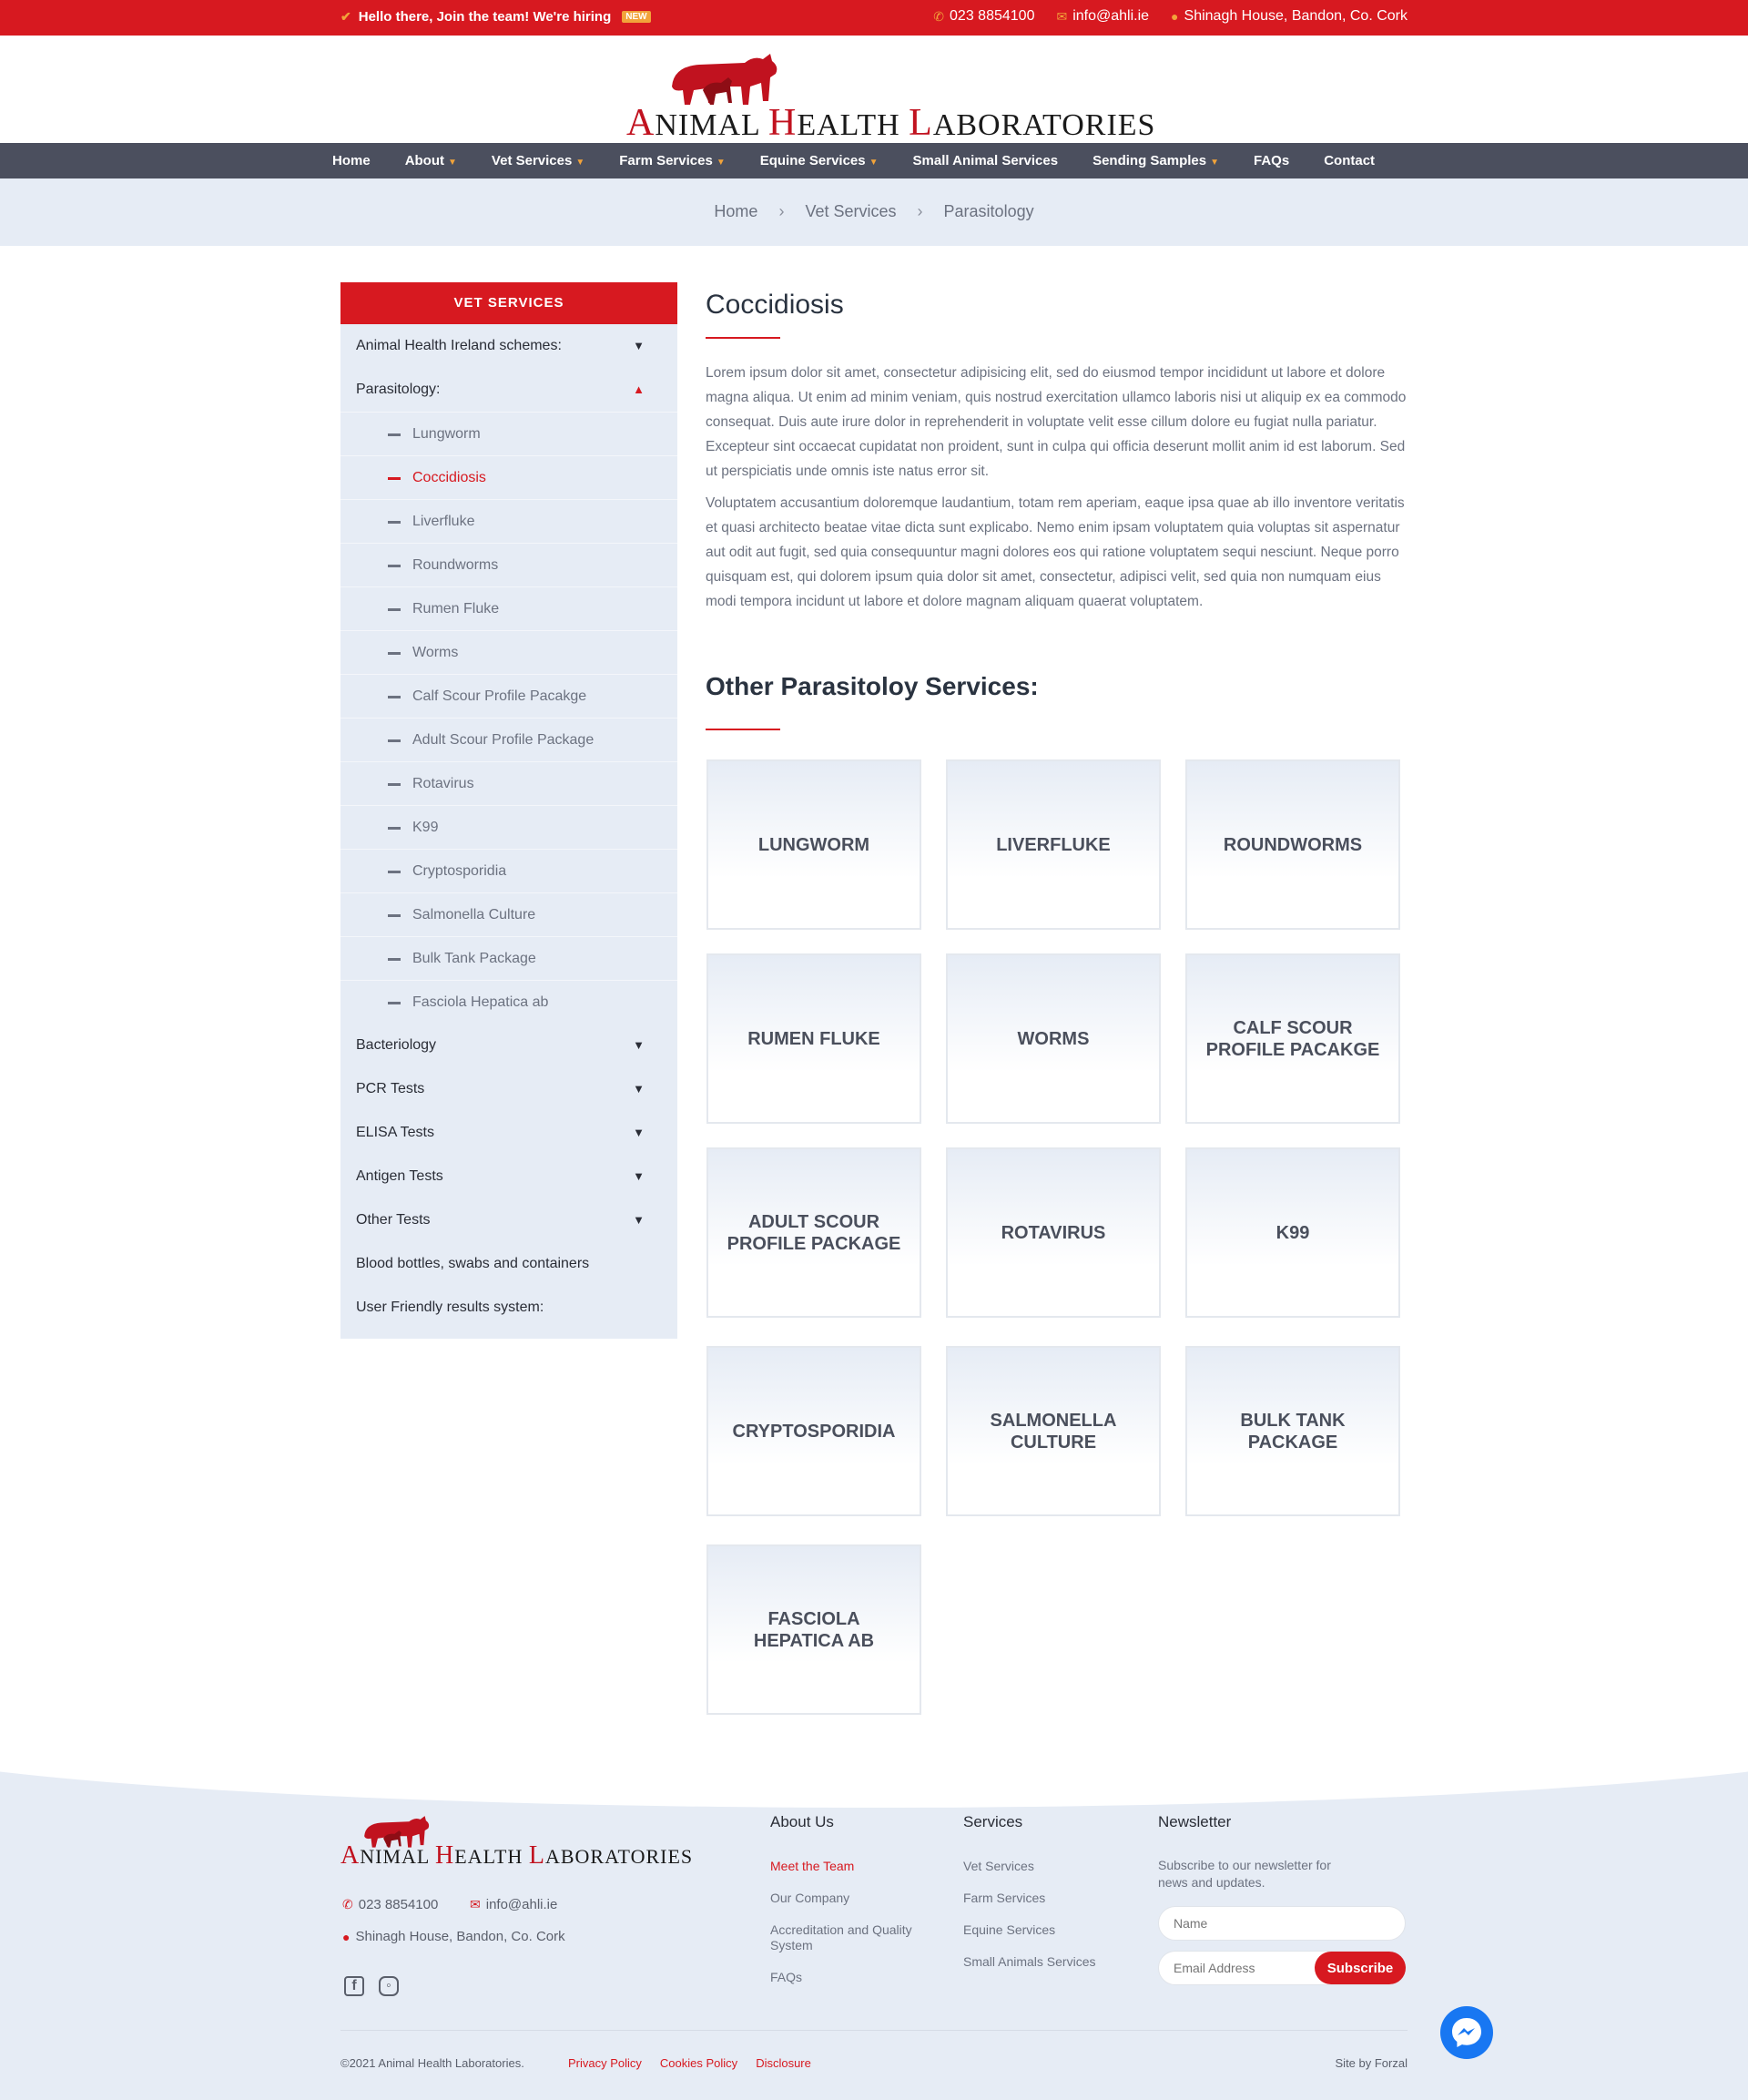  What do you see at coordinates (1292, 844) in the screenshot?
I see `service-card-roundworms: ROUNDWORMS` at bounding box center [1292, 844].